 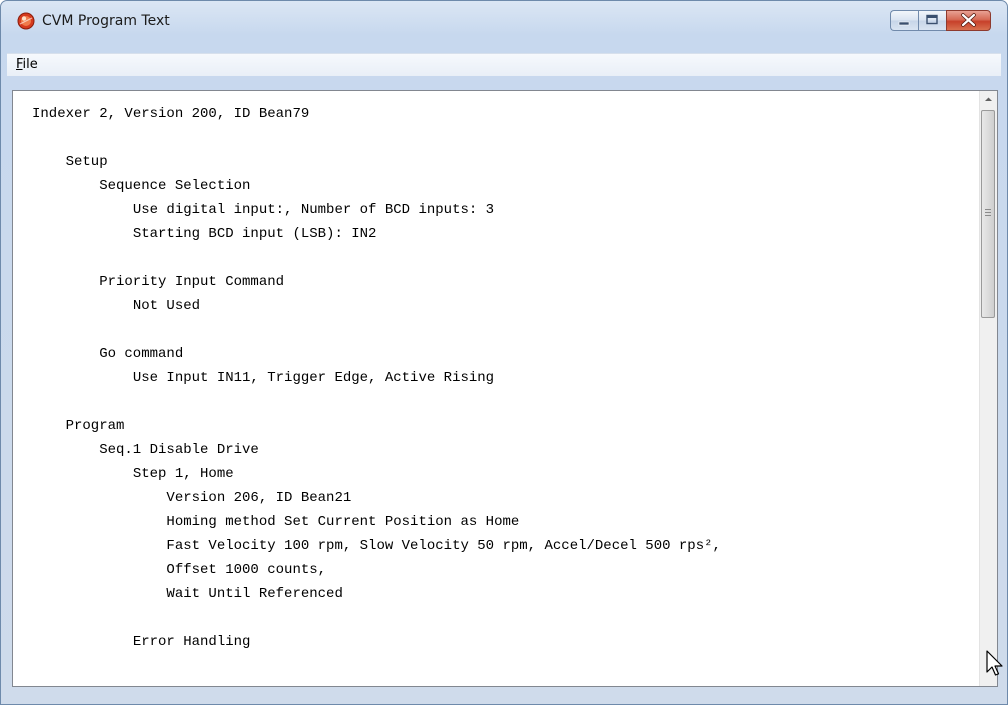 I want to click on minimize-button, so click(x=904, y=20).